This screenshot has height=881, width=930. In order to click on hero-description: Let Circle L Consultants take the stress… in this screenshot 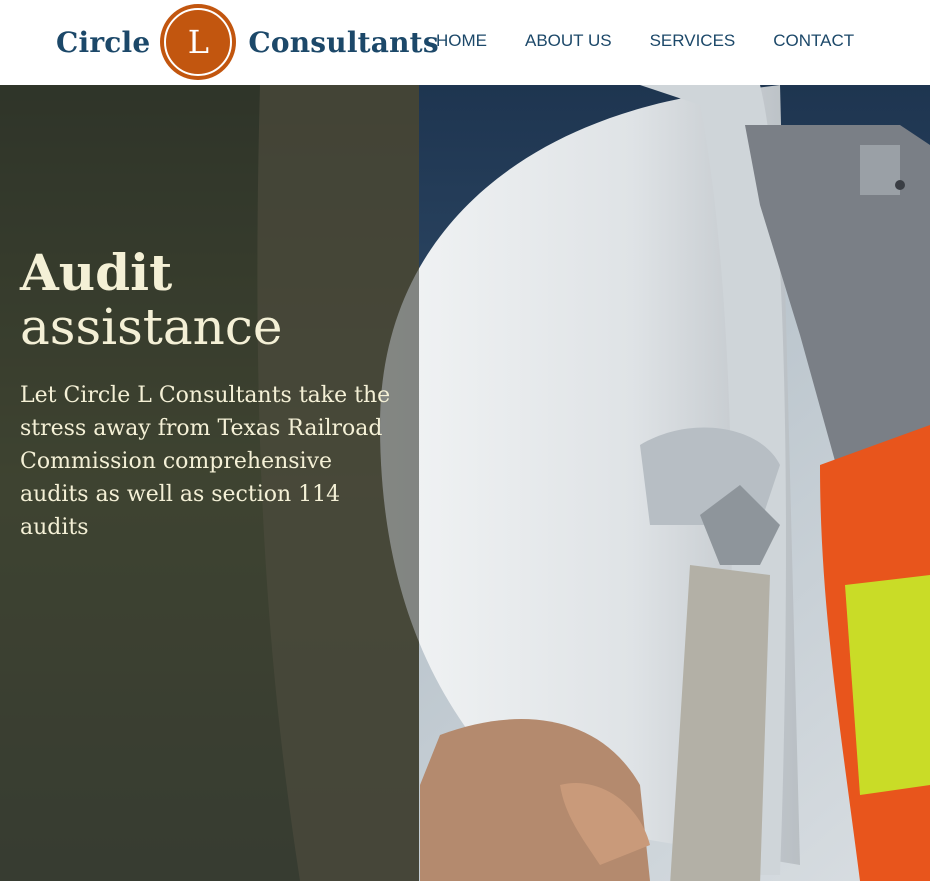, I will do `click(205, 461)`.